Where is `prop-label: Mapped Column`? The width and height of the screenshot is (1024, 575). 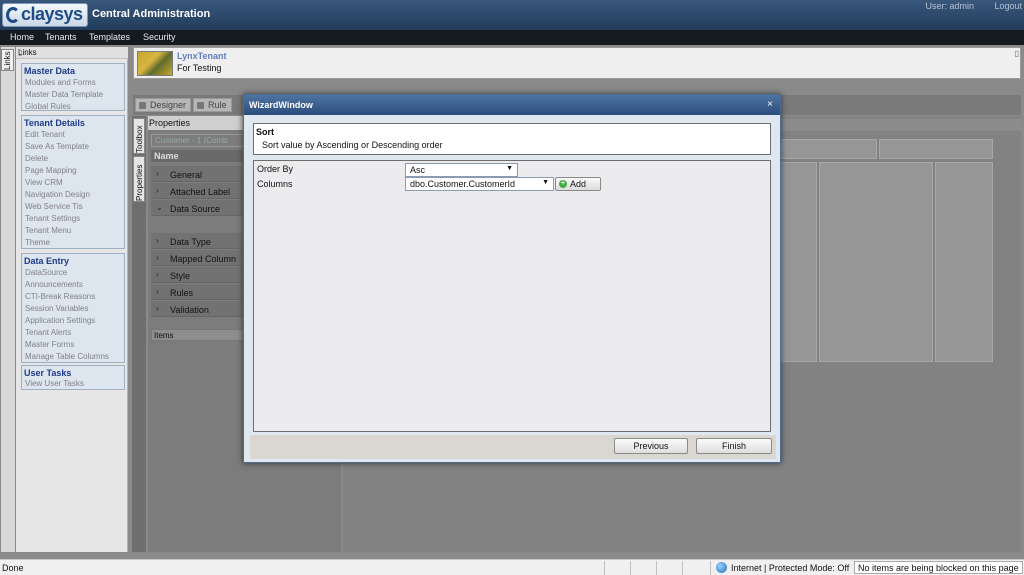
prop-label: Mapped Column is located at coordinates (203, 259).